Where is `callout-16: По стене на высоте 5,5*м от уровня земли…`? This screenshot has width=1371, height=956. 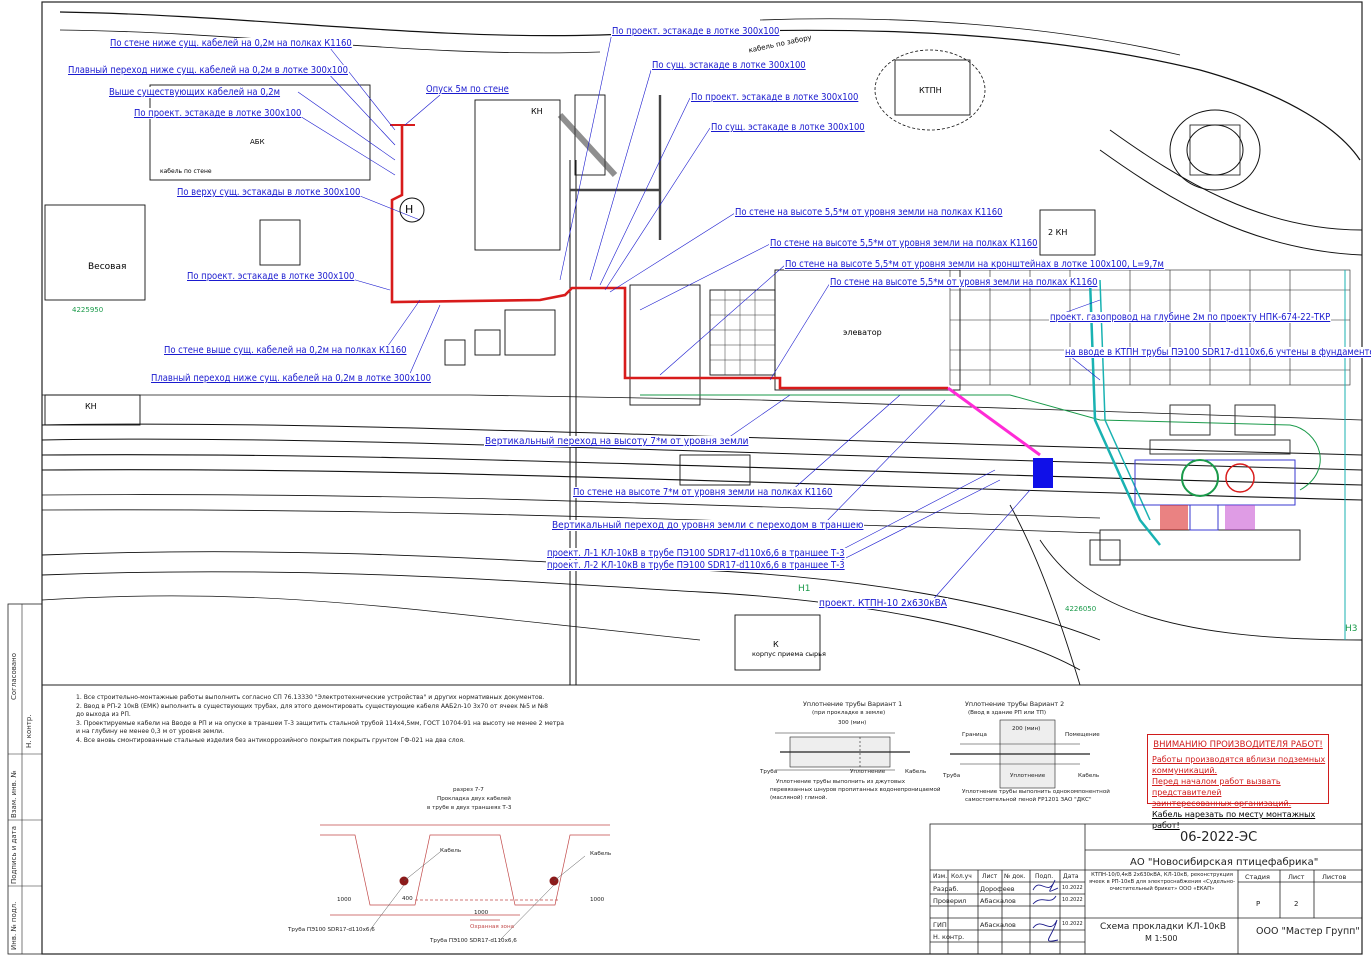 callout-16: По стене на высоте 5,5*м от уровня земли… is located at coordinates (974, 264).